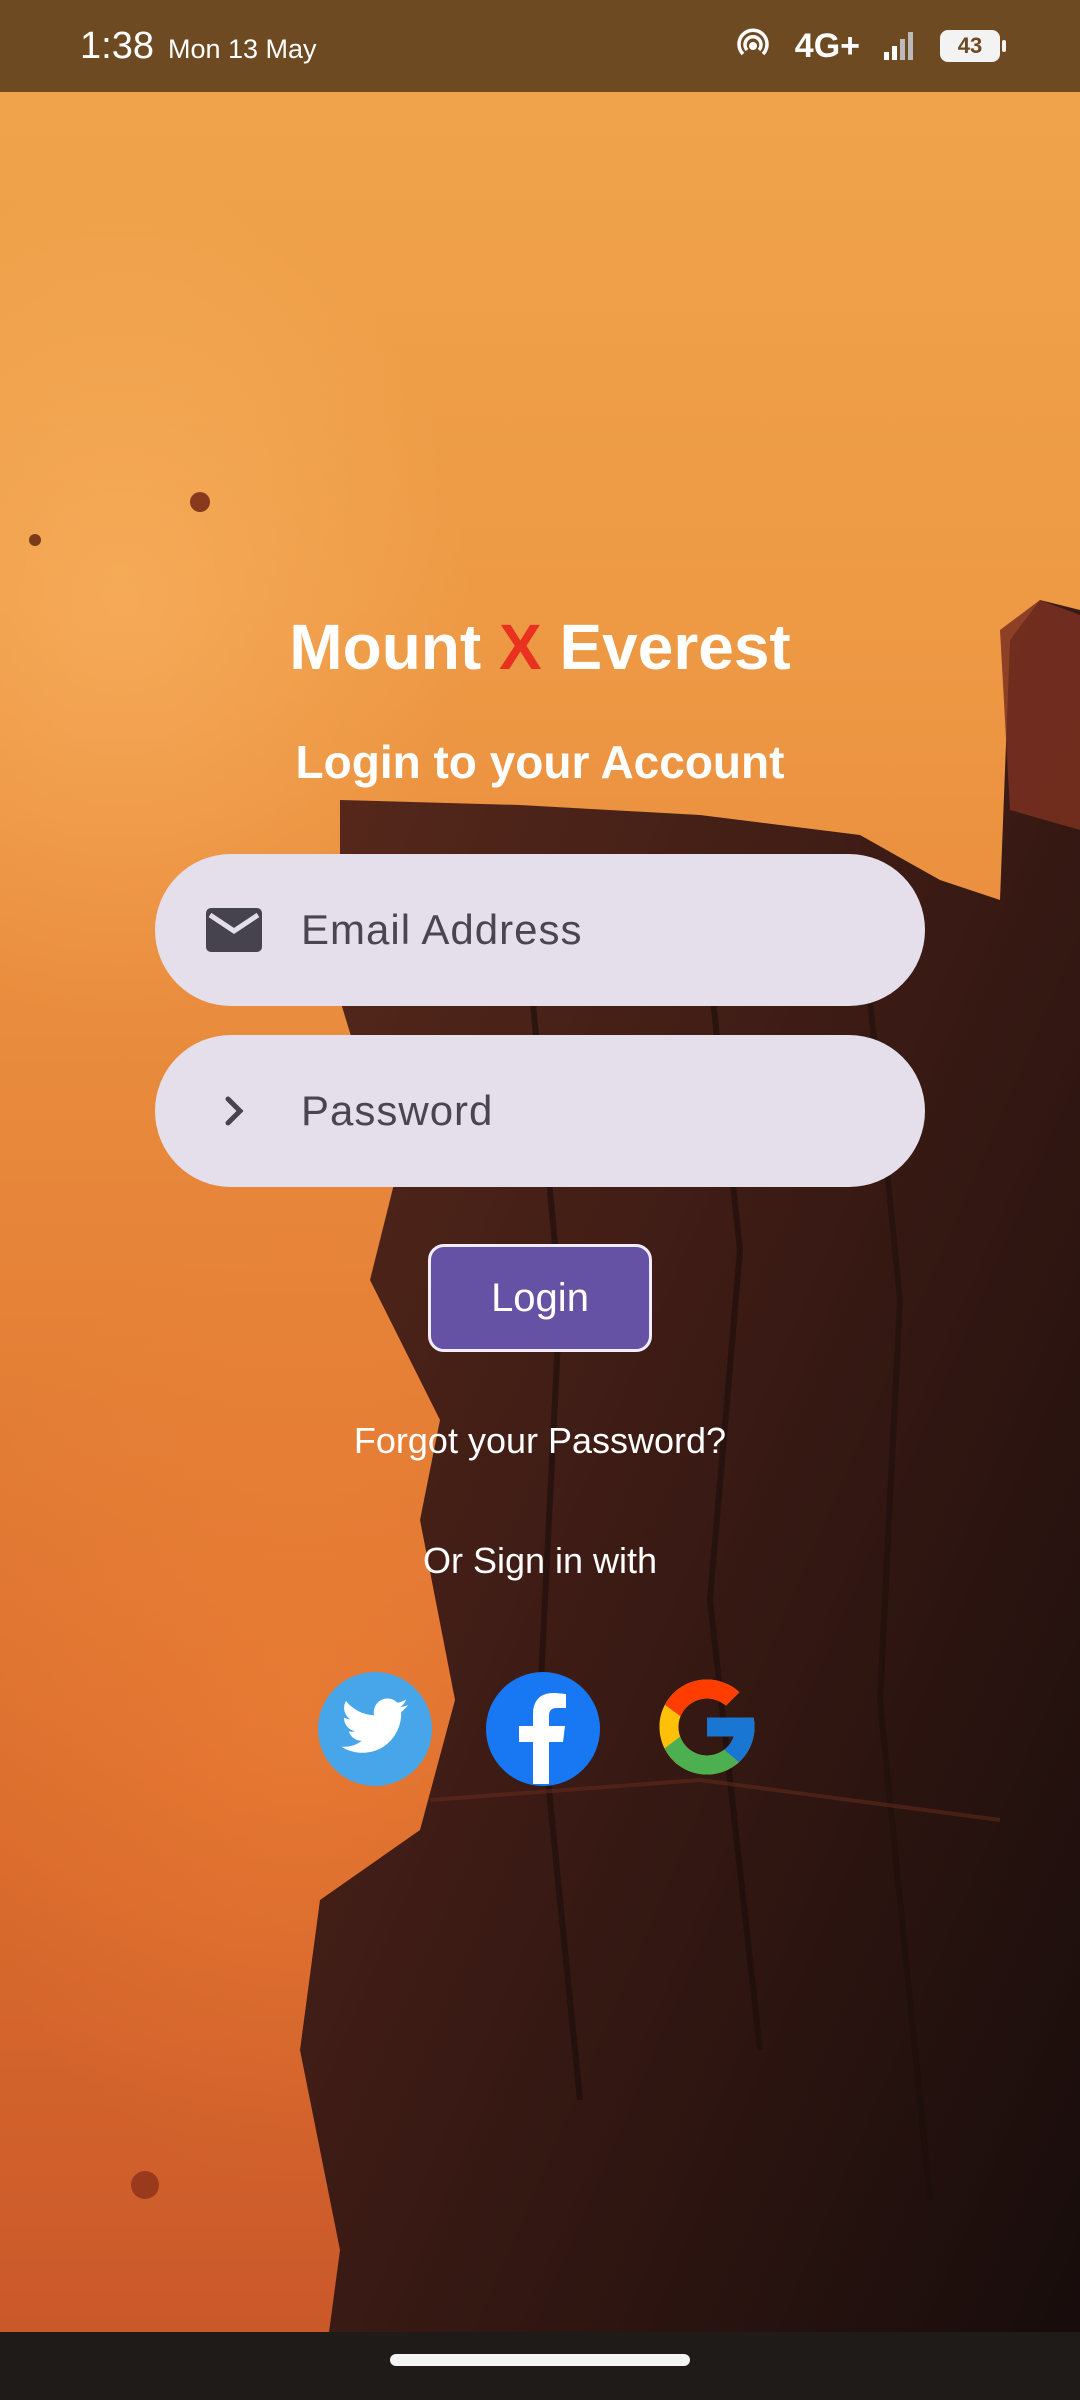 The height and width of the screenshot is (2400, 1080). I want to click on home-gesture-handle, so click(540, 2360).